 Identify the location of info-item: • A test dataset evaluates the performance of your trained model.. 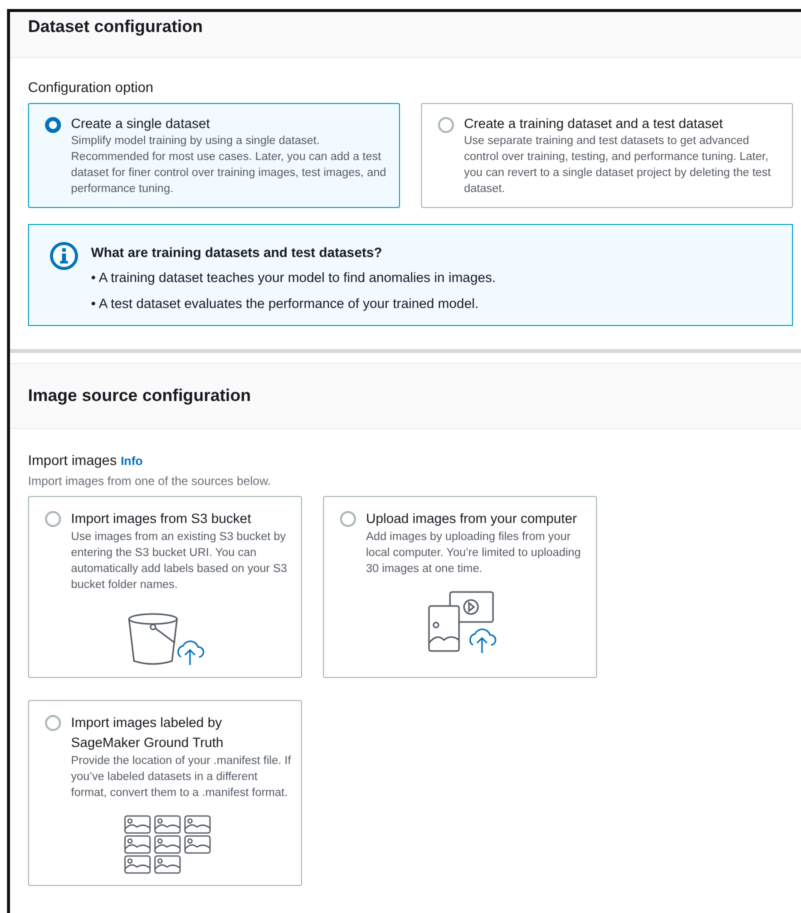
(285, 303).